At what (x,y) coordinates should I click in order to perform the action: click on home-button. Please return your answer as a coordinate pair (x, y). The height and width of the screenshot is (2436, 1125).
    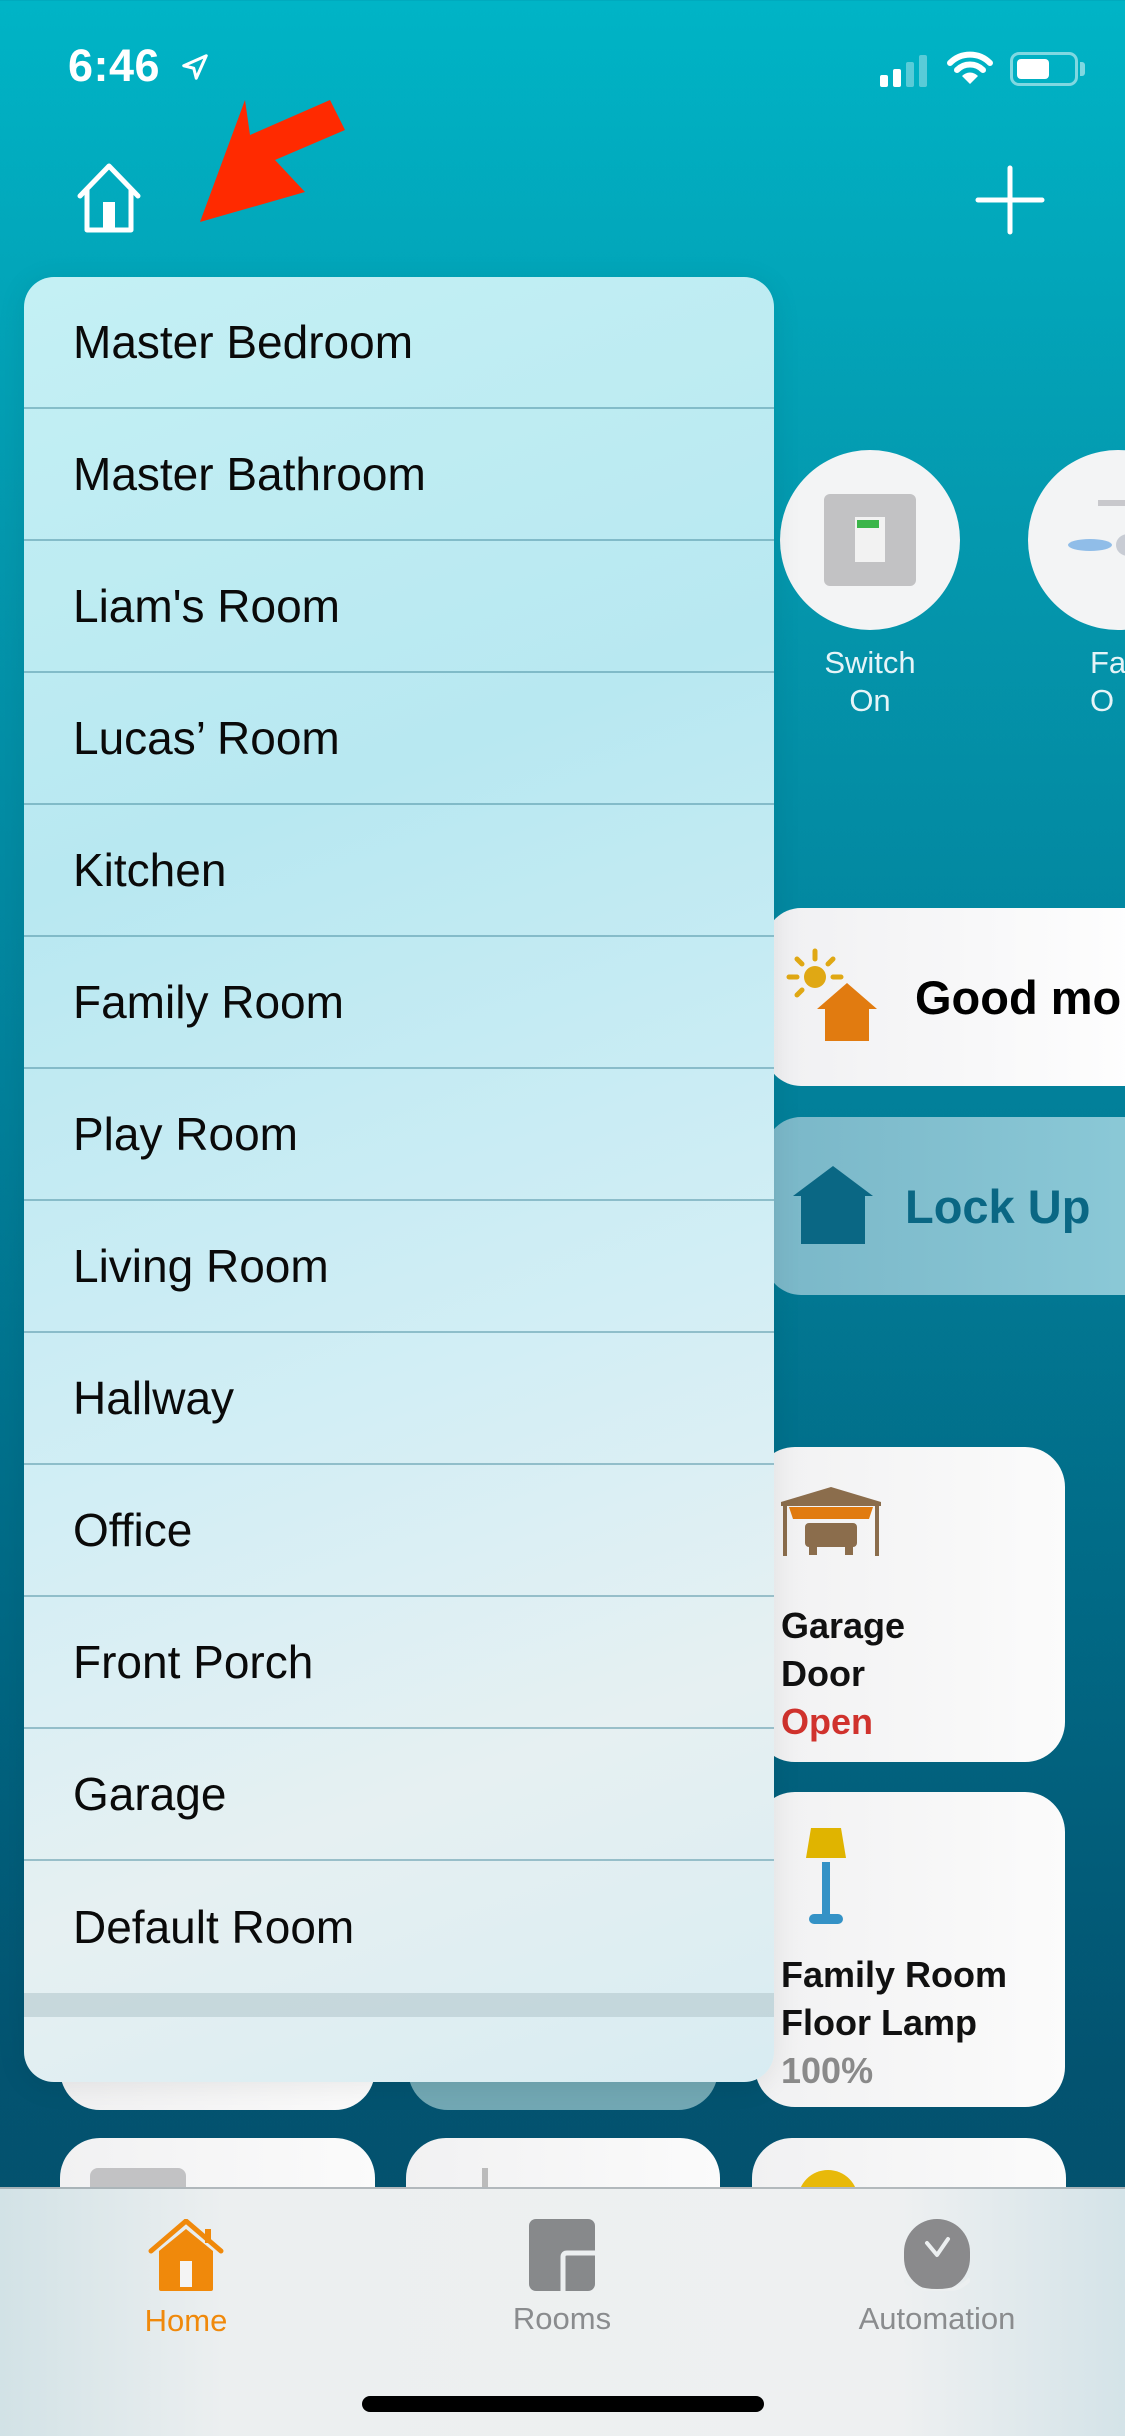
    Looking at the image, I should click on (109, 197).